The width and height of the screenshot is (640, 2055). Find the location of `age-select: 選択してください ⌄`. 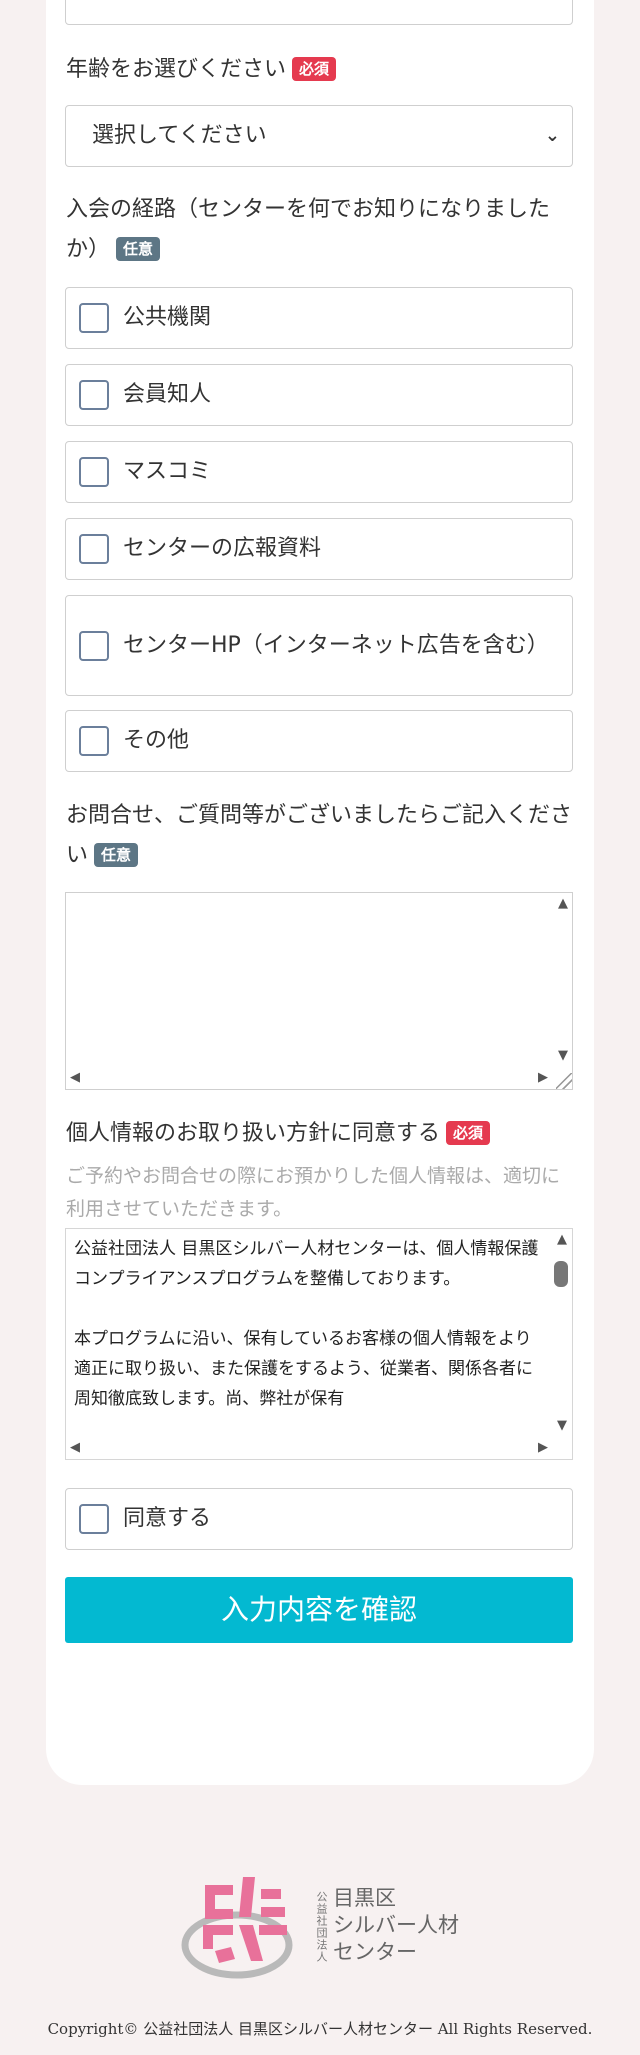

age-select: 選択してください ⌄ is located at coordinates (319, 136).